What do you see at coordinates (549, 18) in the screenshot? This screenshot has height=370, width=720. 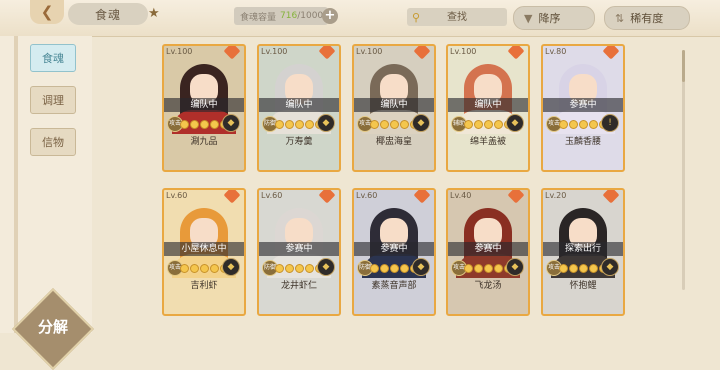 I see `sort-descending-label: 降序` at bounding box center [549, 18].